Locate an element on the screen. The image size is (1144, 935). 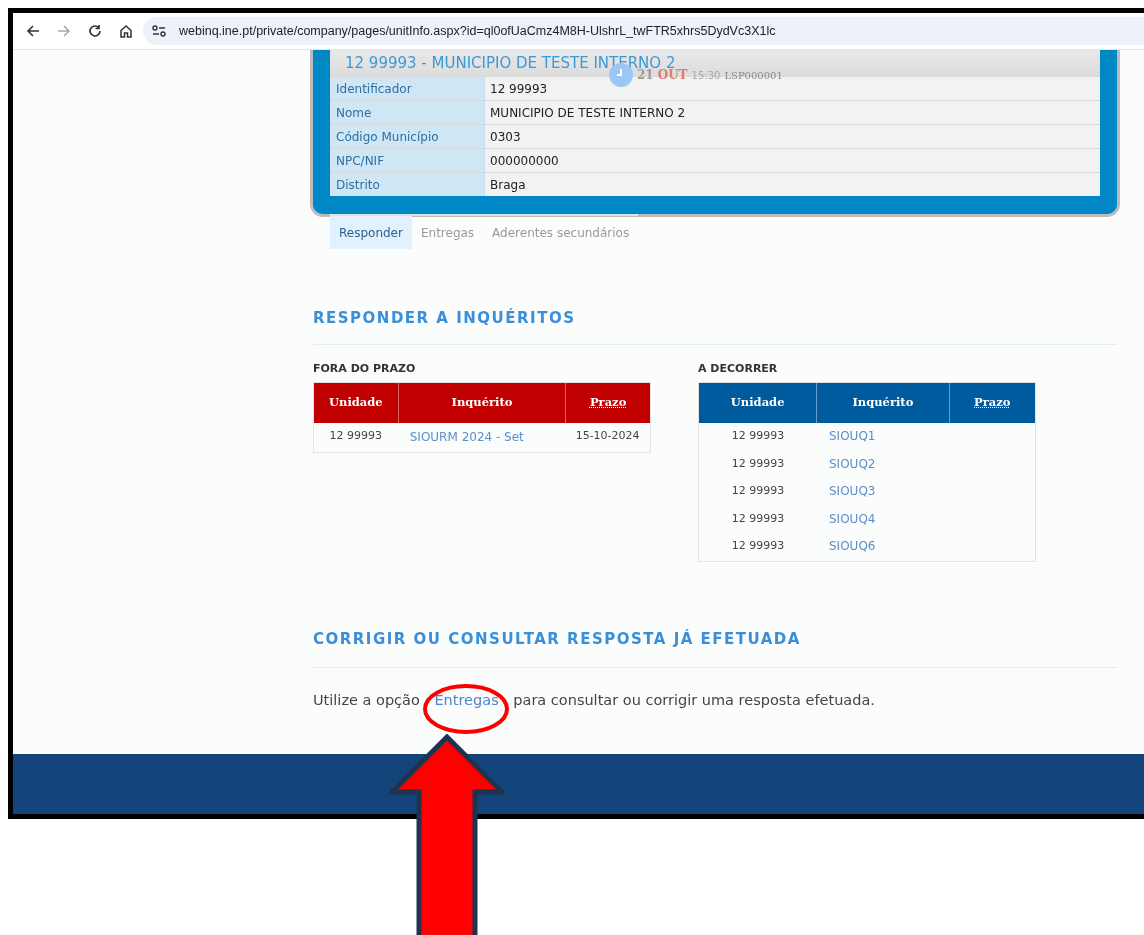
address-bar: webinq.ine.pt/private/company/pages/unitInfo.aspx?id=ql0ofUaCmz4M8H-UlshrL_twFTR5xhrs5DydVc3X1lc is located at coordinates (643, 31).